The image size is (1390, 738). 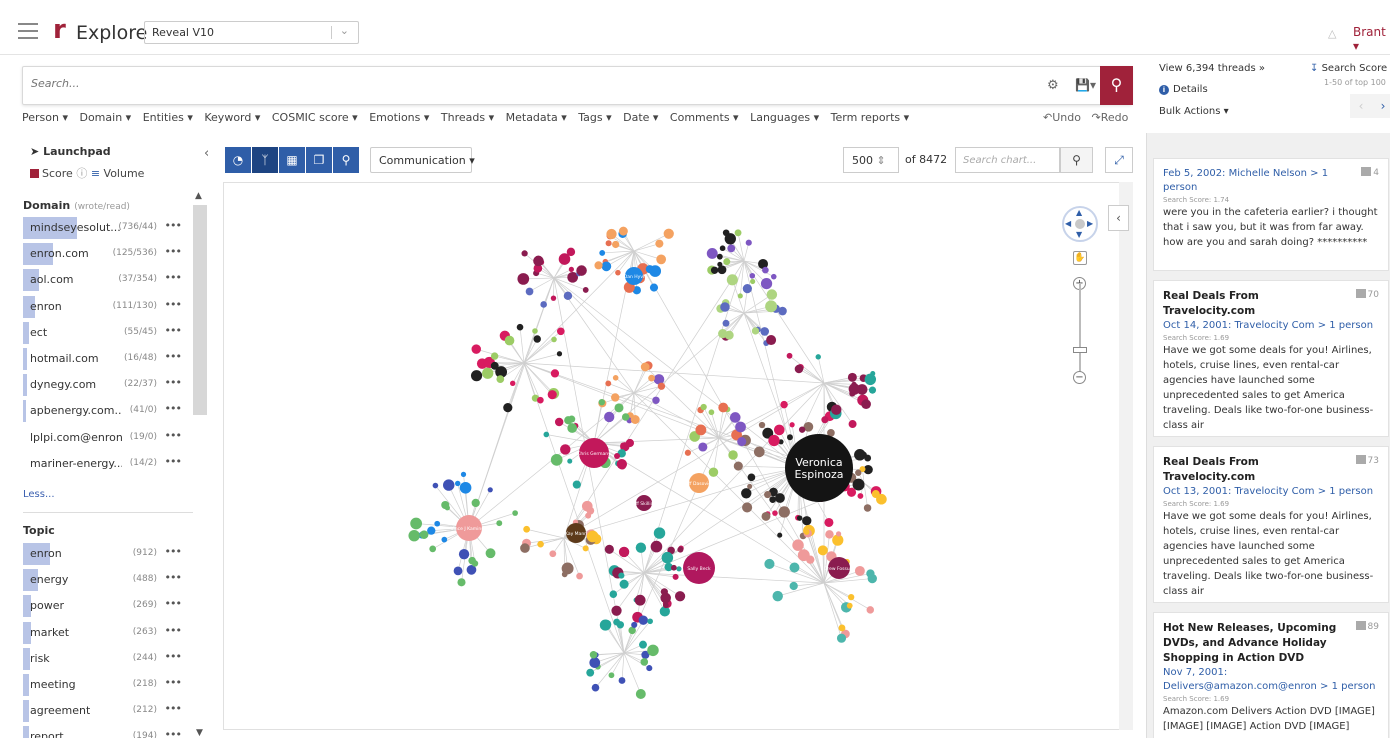 I want to click on redo-button: ↷Redo, so click(x=1109, y=117).